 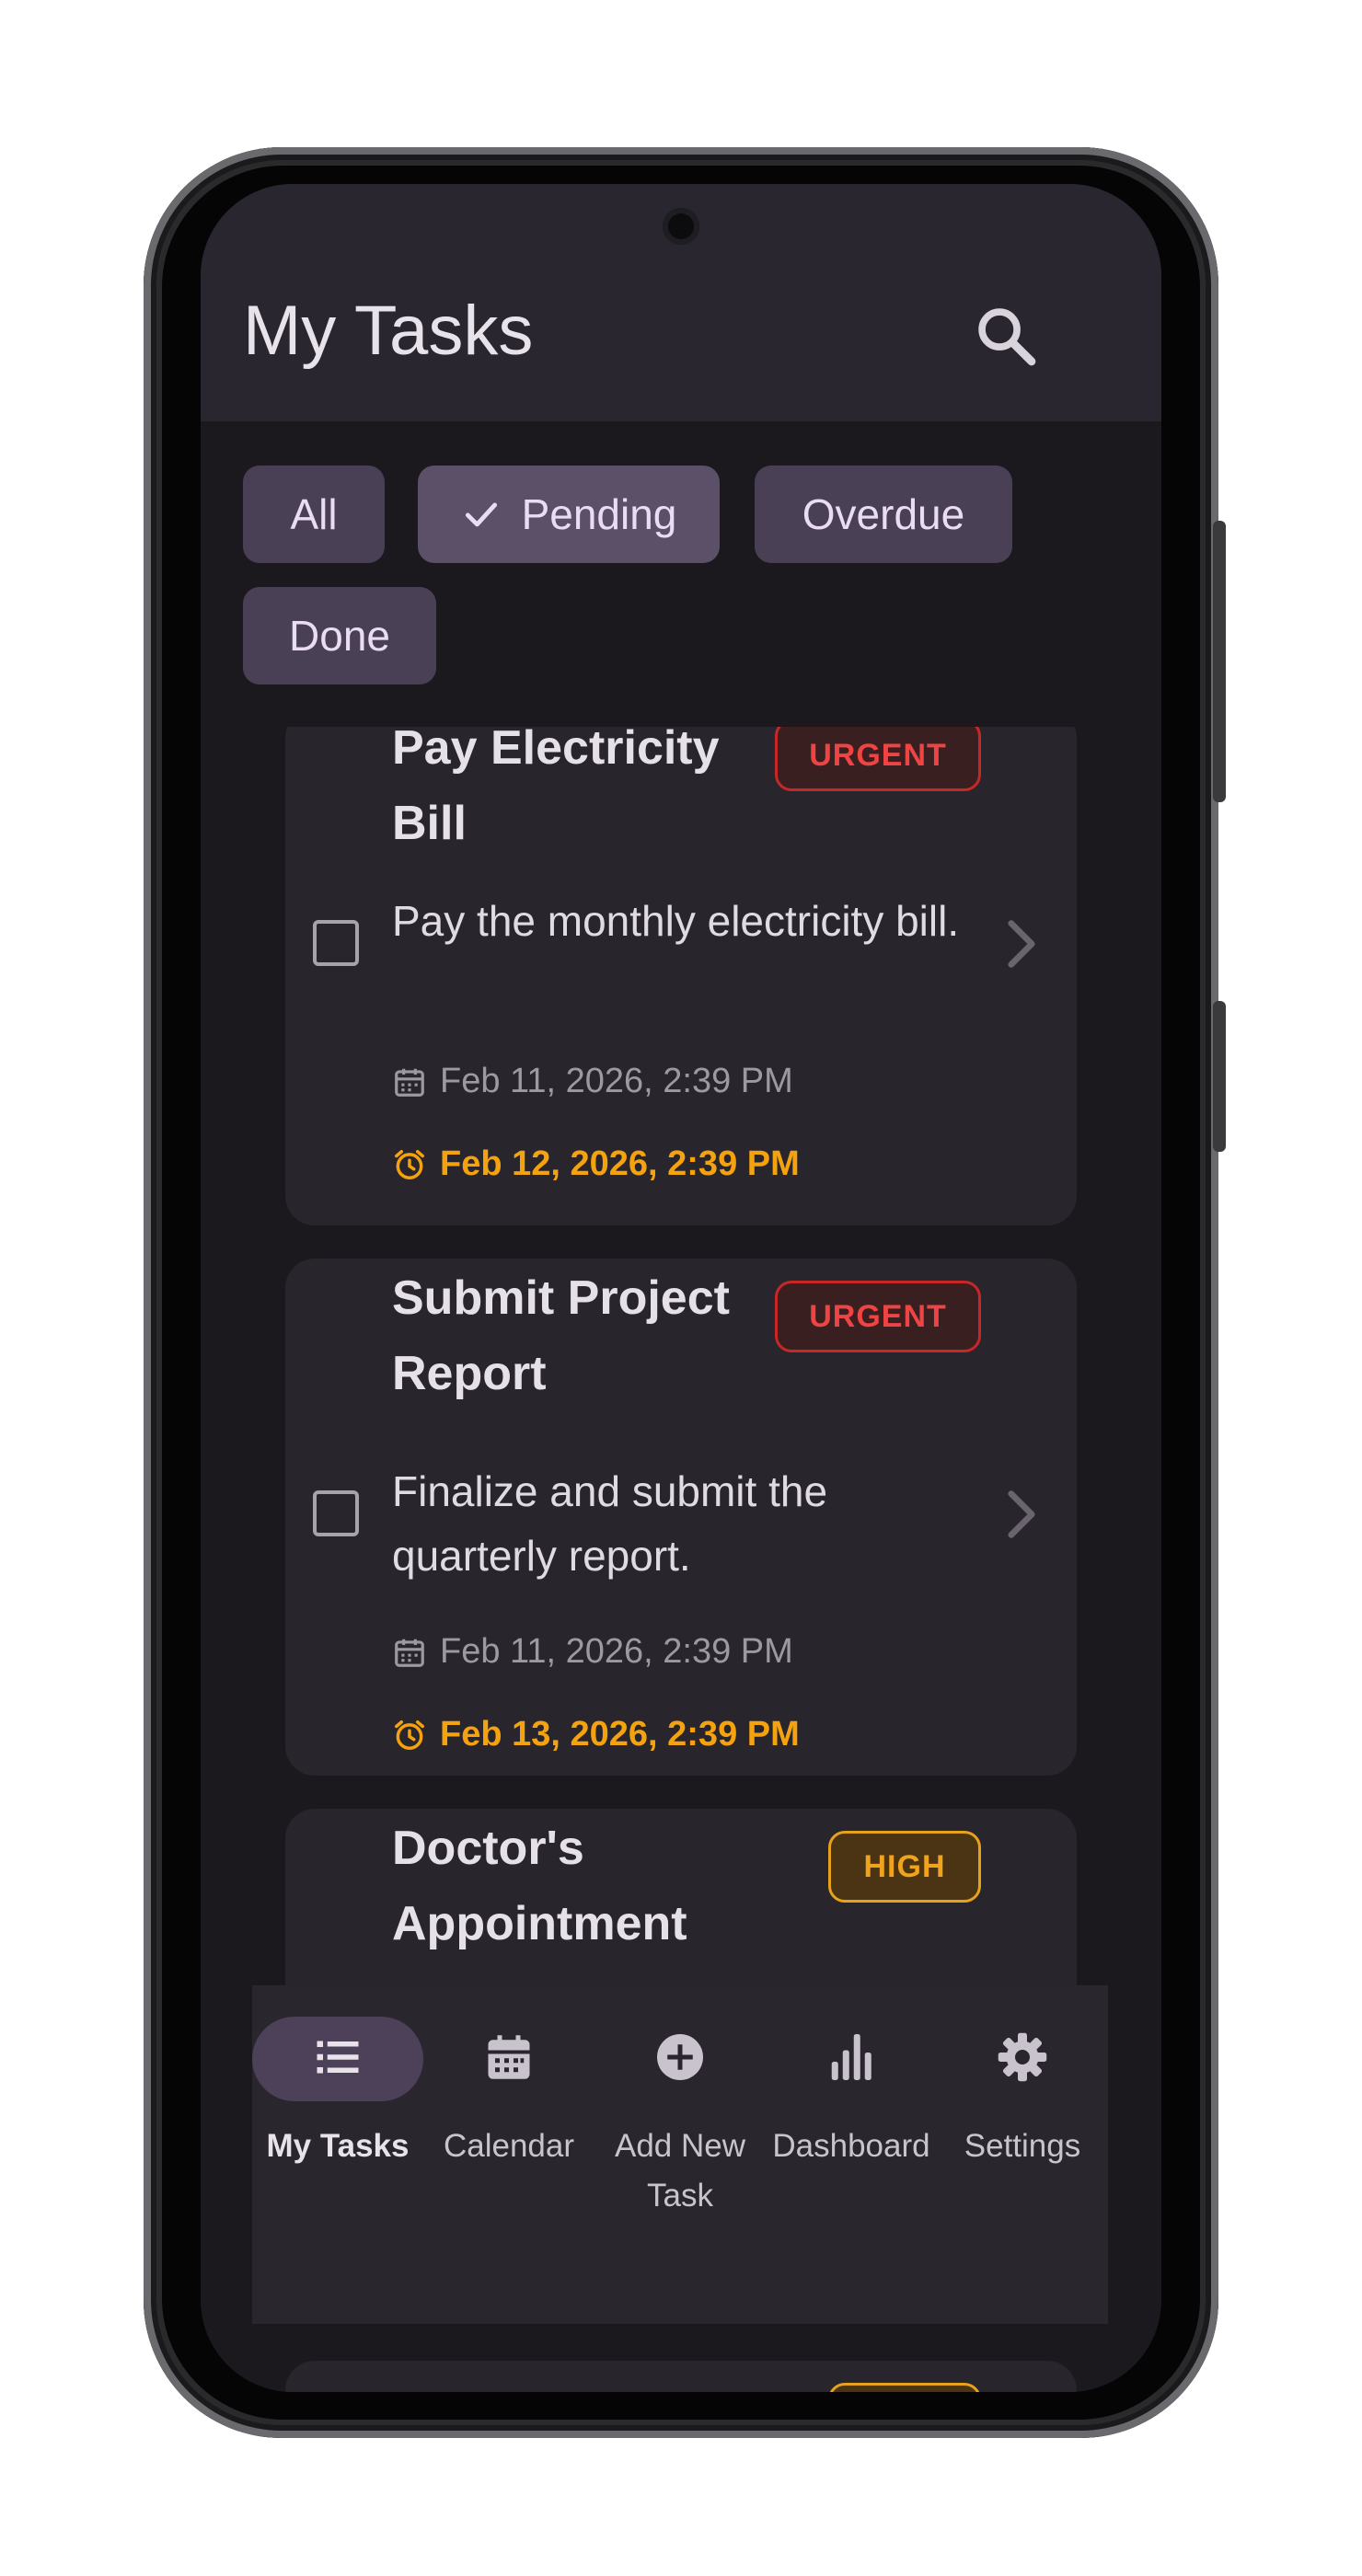 What do you see at coordinates (569, 514) in the screenshot?
I see `filter-chip-pending: Pending` at bounding box center [569, 514].